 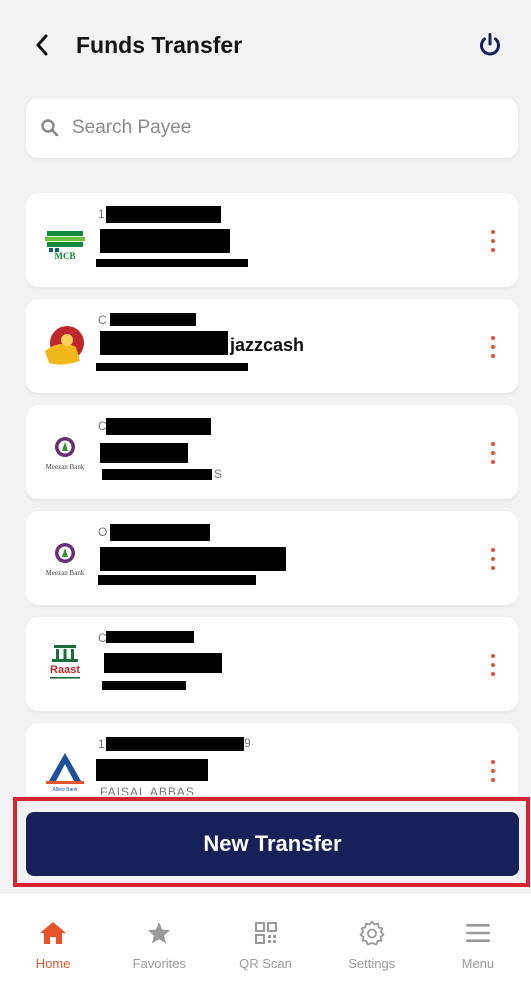 What do you see at coordinates (272, 452) in the screenshot?
I see `payee-card: Meezan Bank C S` at bounding box center [272, 452].